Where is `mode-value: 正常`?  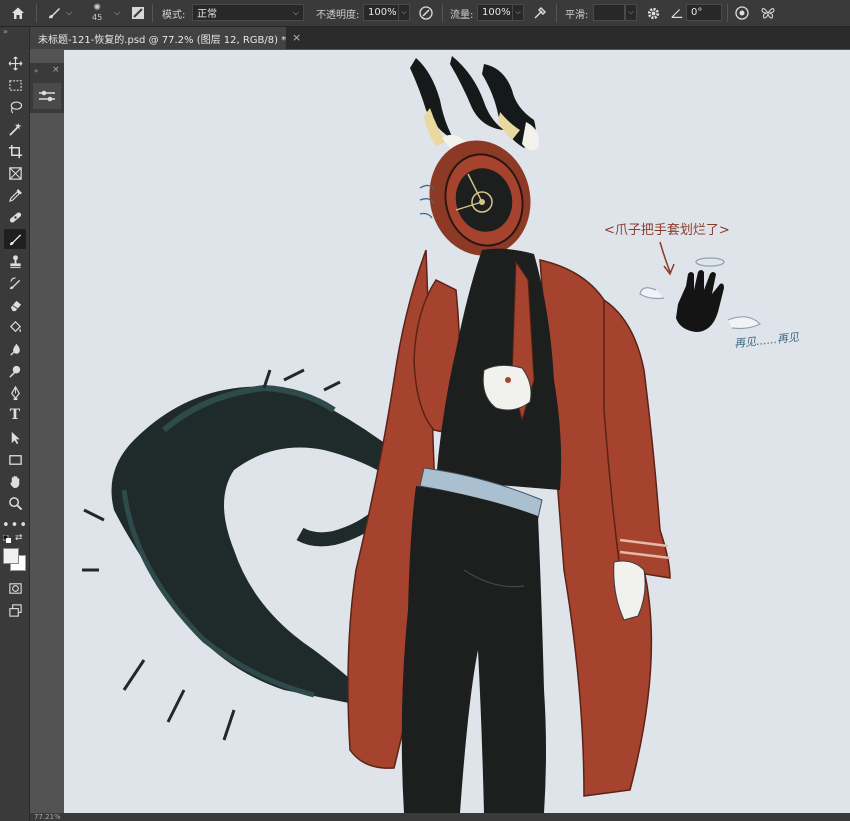
mode-value: 正常 is located at coordinates (207, 14).